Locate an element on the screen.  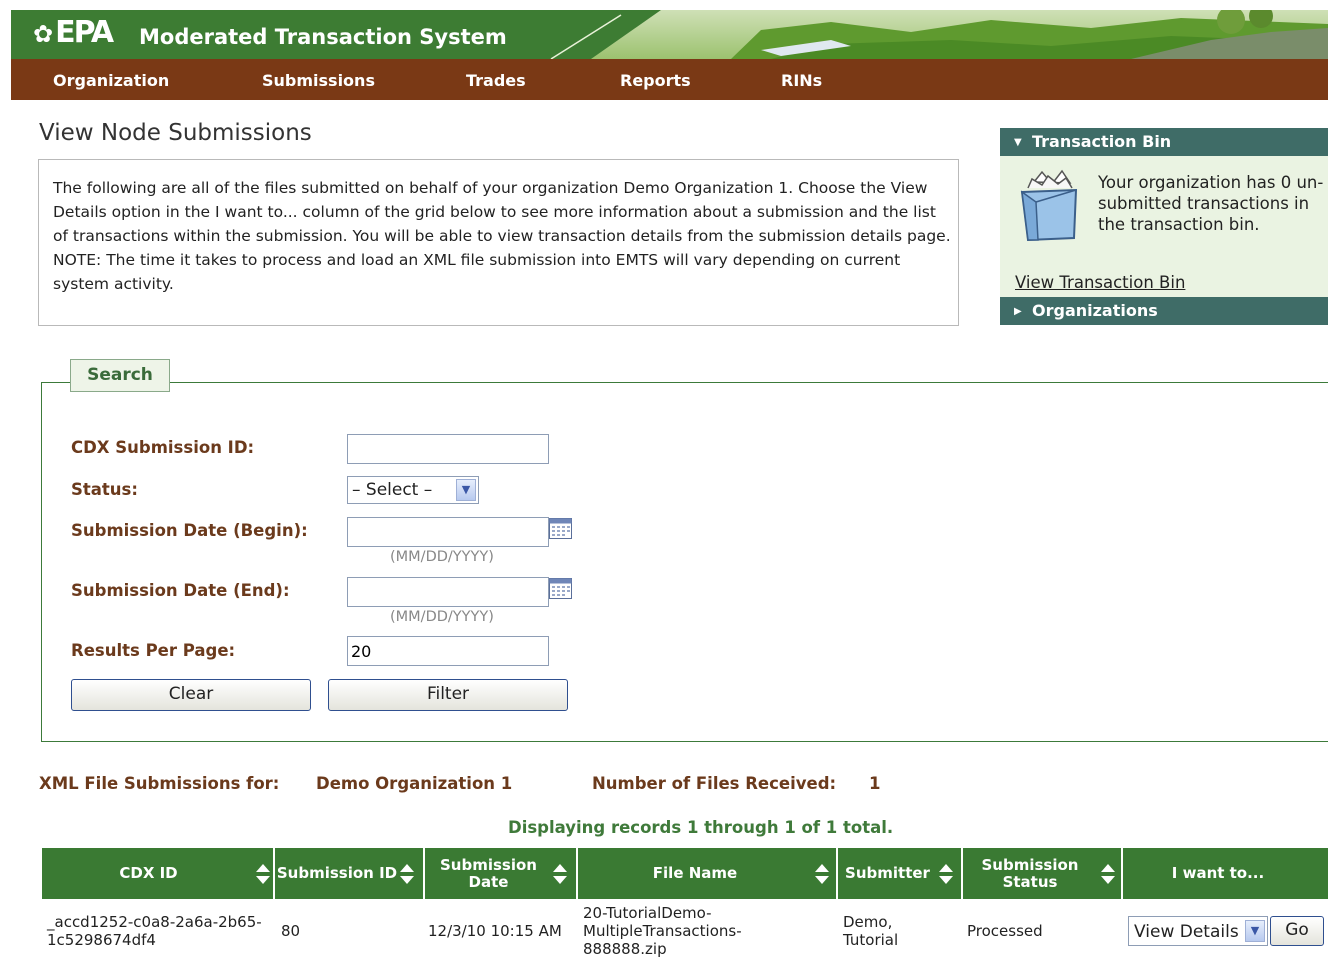
column-header-label: Submitter is located at coordinates (887, 873).